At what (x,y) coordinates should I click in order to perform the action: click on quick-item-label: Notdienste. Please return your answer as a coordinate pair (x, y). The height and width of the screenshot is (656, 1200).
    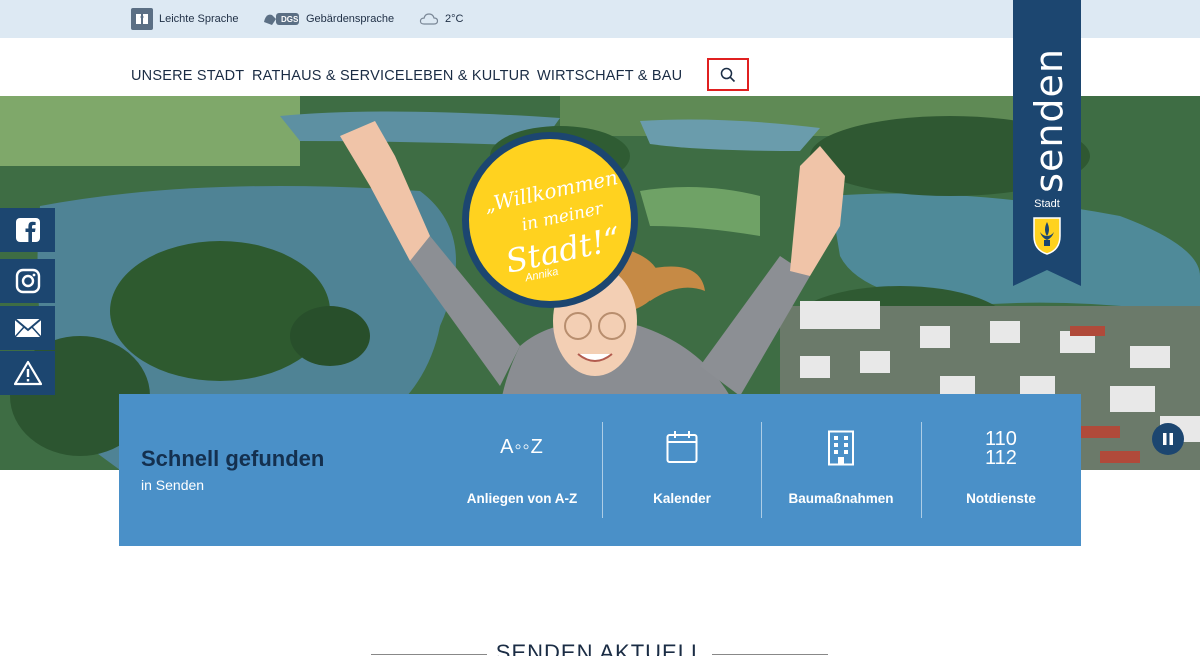
    Looking at the image, I should click on (1001, 498).